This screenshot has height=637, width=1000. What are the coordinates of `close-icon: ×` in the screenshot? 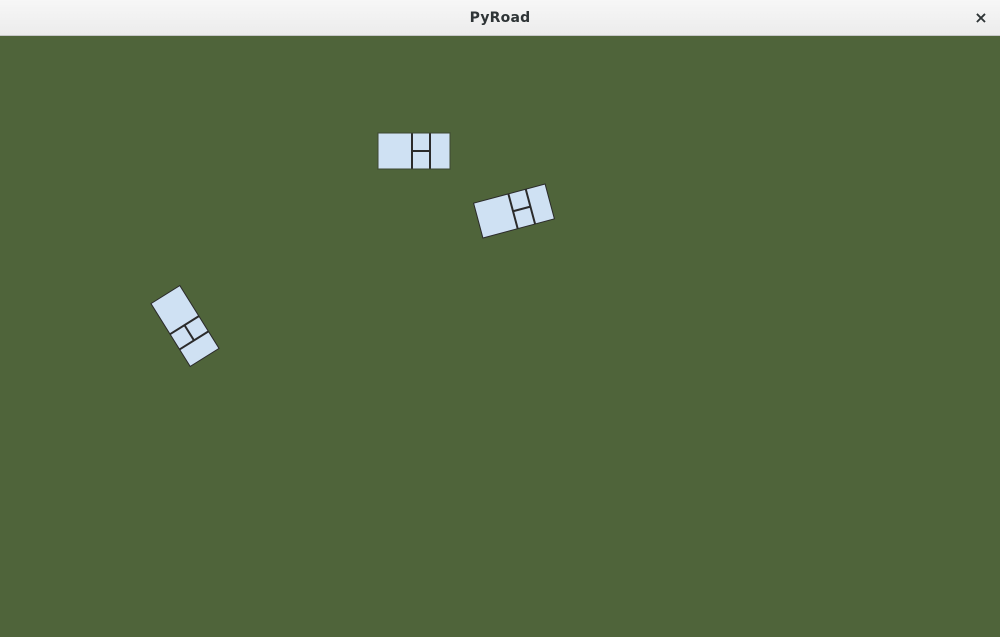 It's located at (981, 17).